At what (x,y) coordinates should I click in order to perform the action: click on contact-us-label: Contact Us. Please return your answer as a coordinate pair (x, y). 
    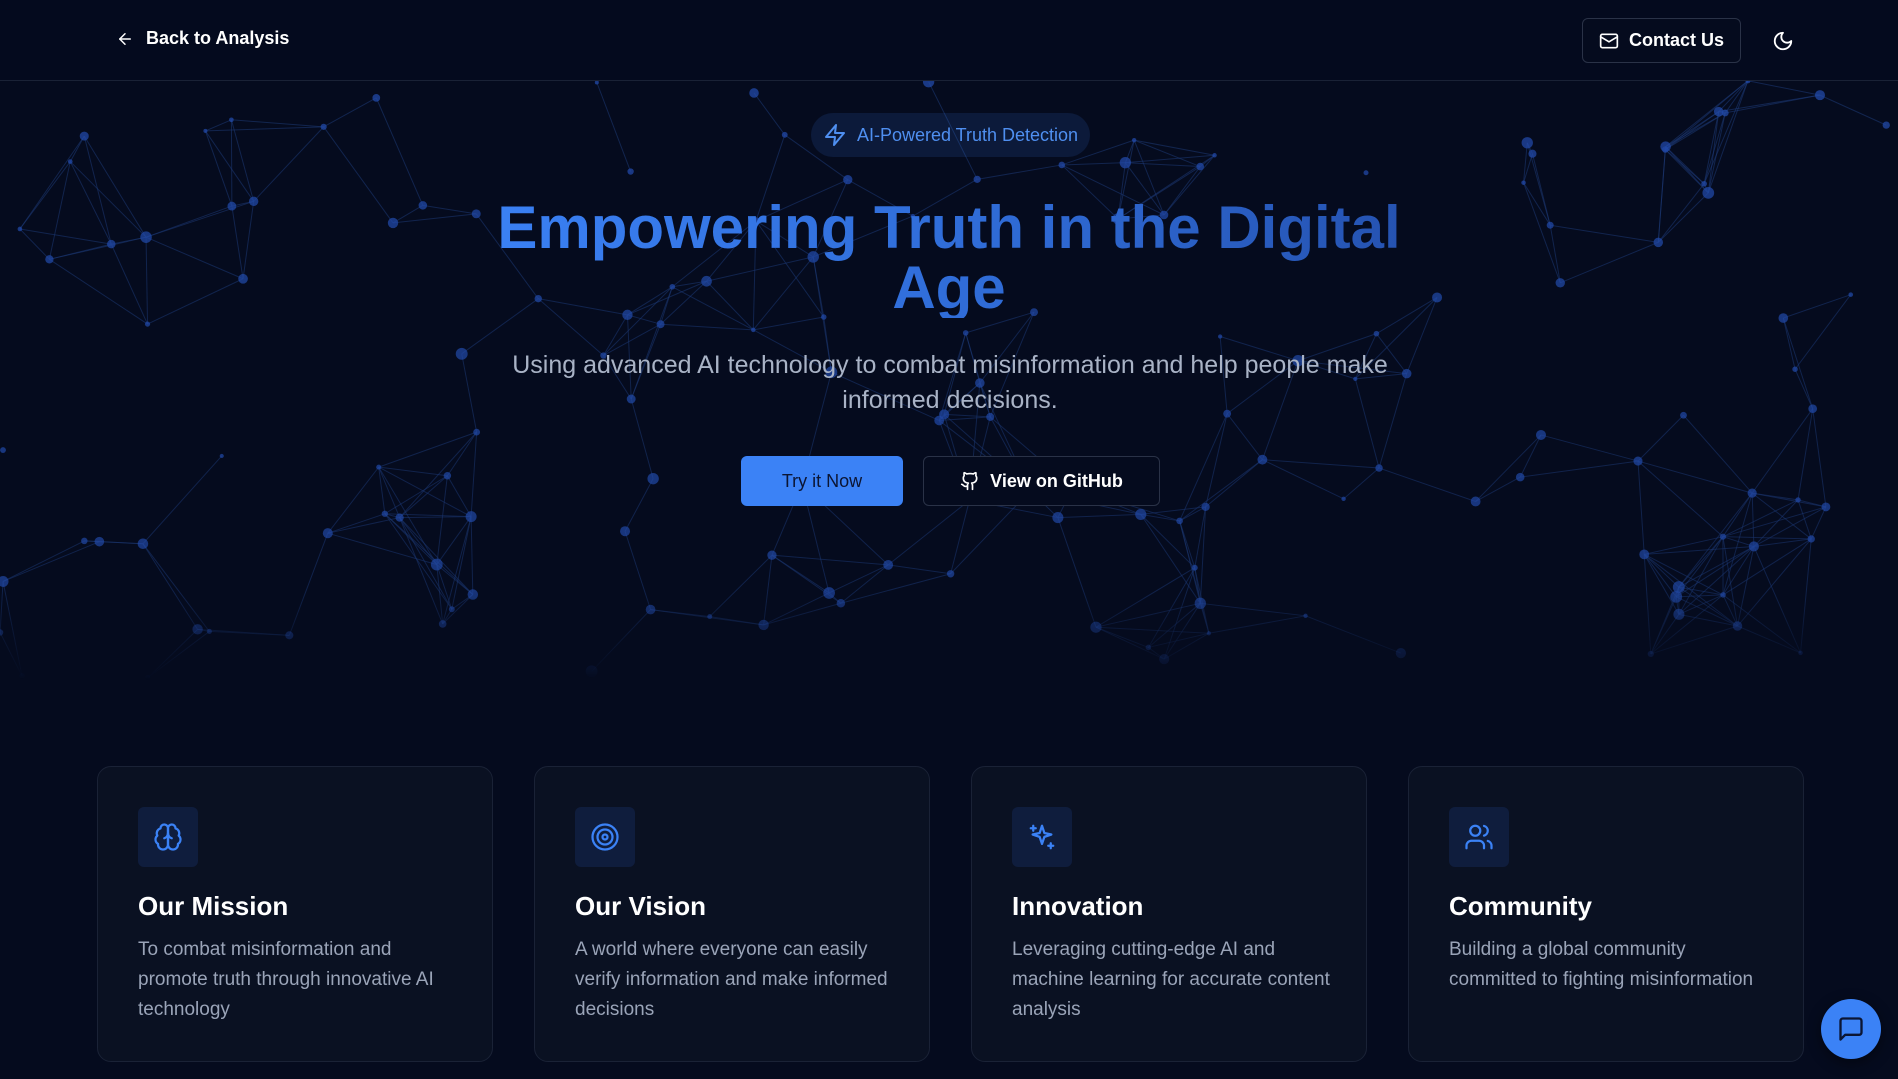
    Looking at the image, I should click on (1676, 40).